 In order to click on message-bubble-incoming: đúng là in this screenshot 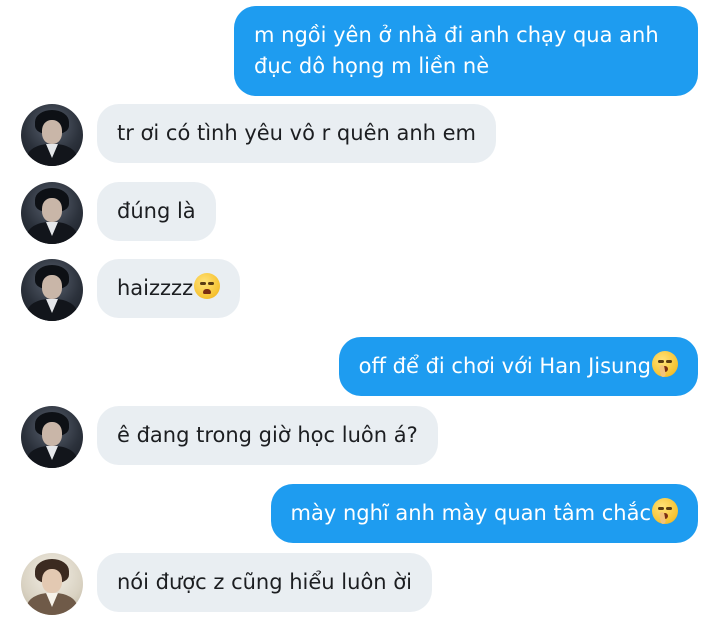, I will do `click(156, 211)`.